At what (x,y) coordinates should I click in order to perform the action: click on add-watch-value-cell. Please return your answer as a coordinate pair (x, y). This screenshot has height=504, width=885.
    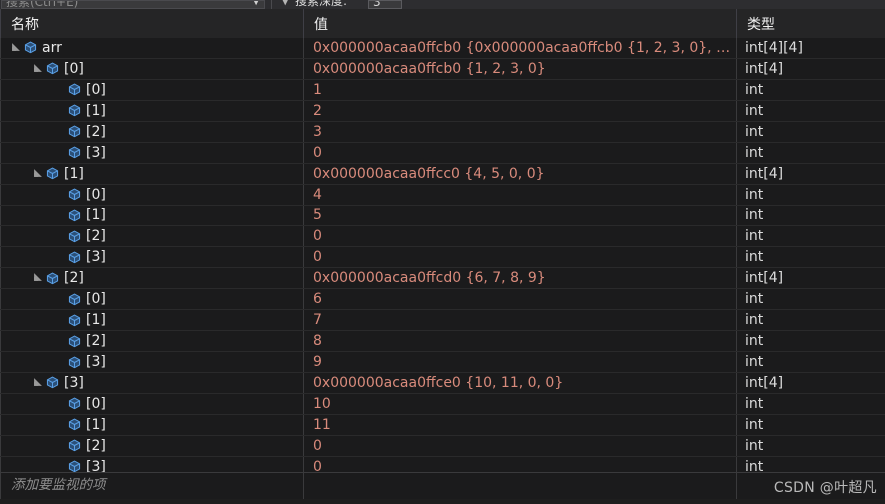
    Looking at the image, I should click on (520, 486).